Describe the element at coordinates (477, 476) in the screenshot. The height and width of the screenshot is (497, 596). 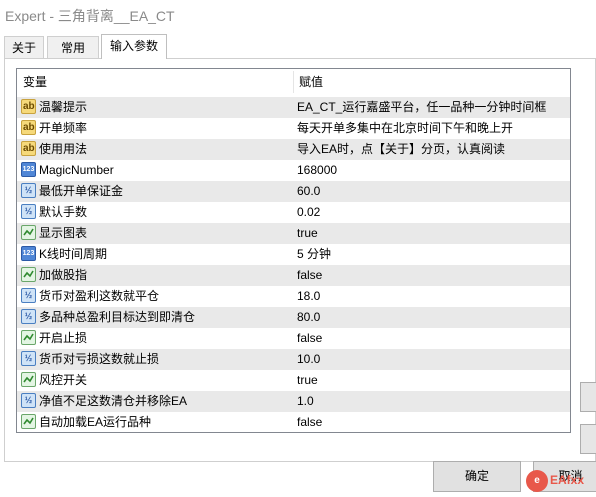
I see `ok-button: 确定` at that location.